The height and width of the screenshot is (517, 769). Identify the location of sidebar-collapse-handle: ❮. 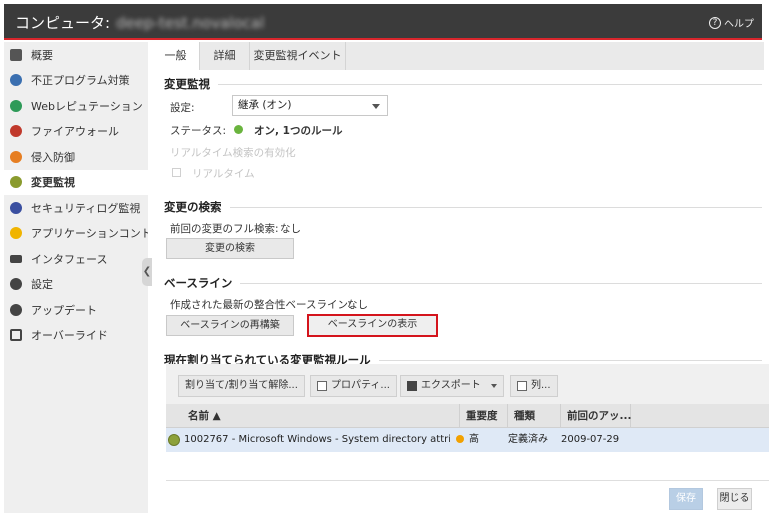
(147, 272).